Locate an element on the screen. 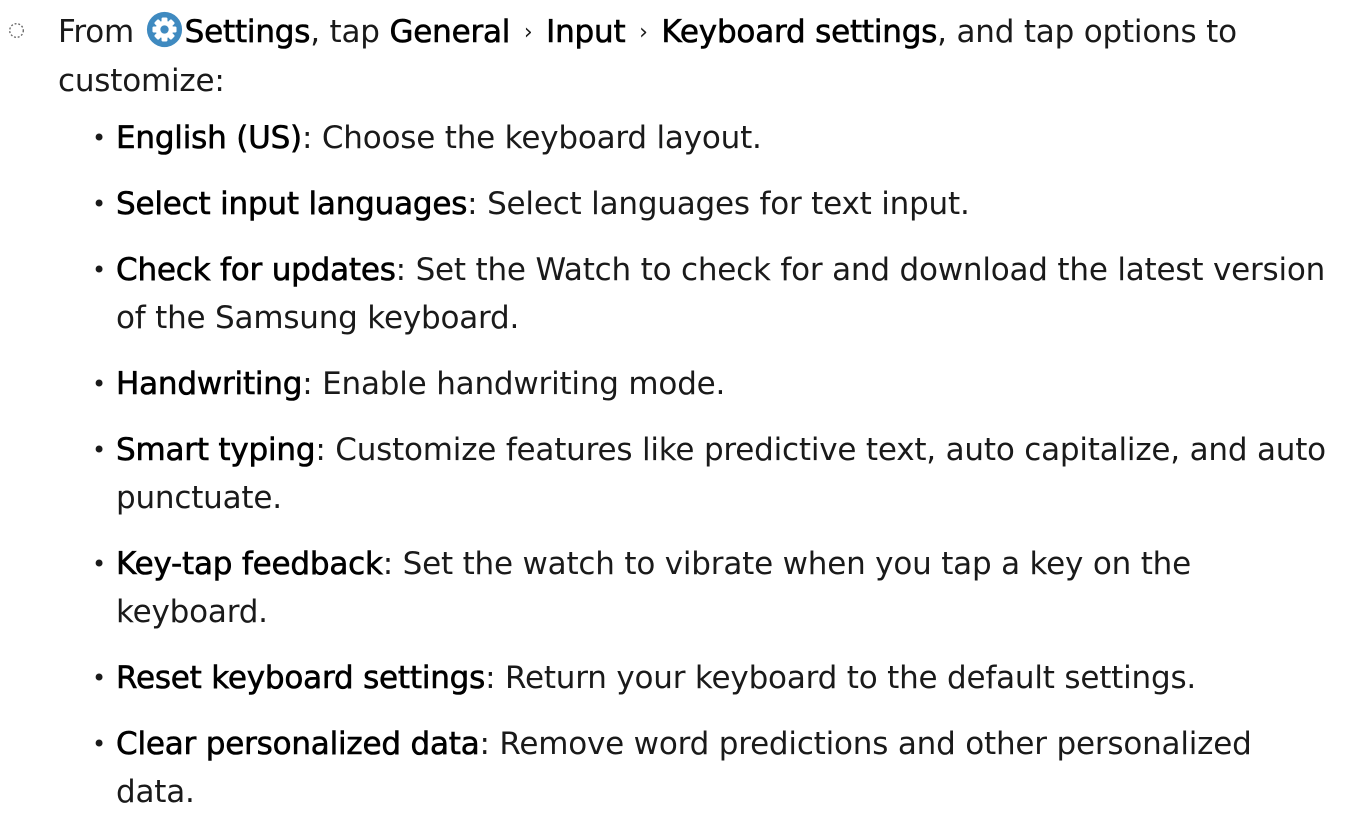 This screenshot has height=834, width=1362. step-circle-icon is located at coordinates (16, 30).